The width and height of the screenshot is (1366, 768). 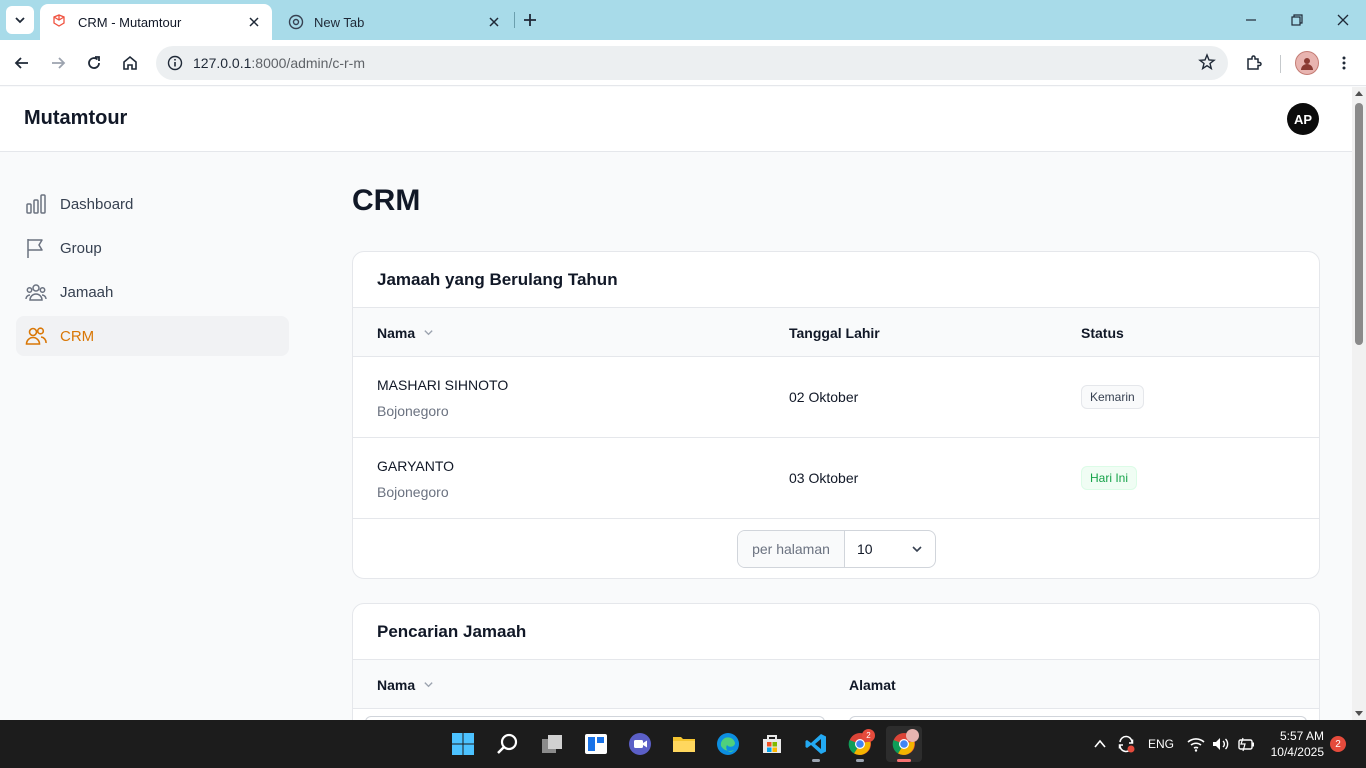 I want to click on scroll-down-icon, so click(x=1359, y=714).